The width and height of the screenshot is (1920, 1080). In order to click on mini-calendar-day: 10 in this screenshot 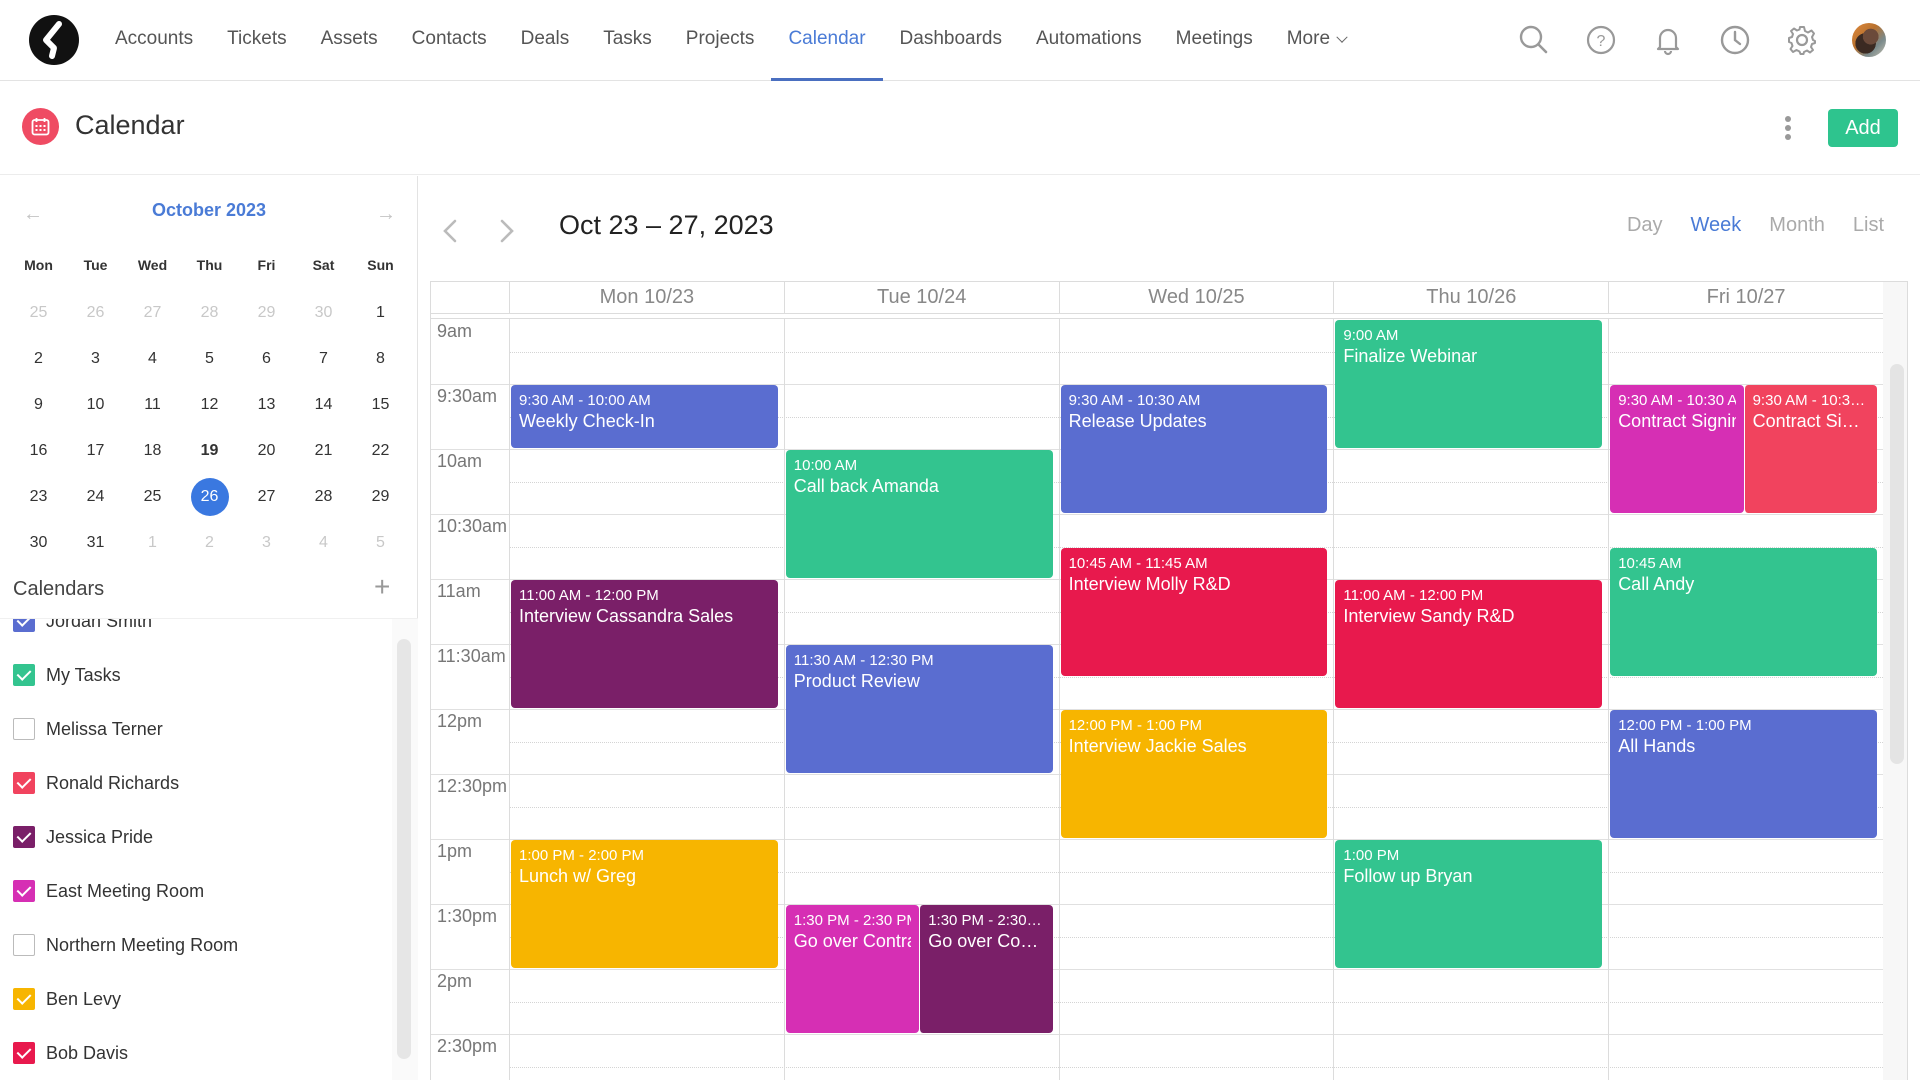, I will do `click(95, 405)`.